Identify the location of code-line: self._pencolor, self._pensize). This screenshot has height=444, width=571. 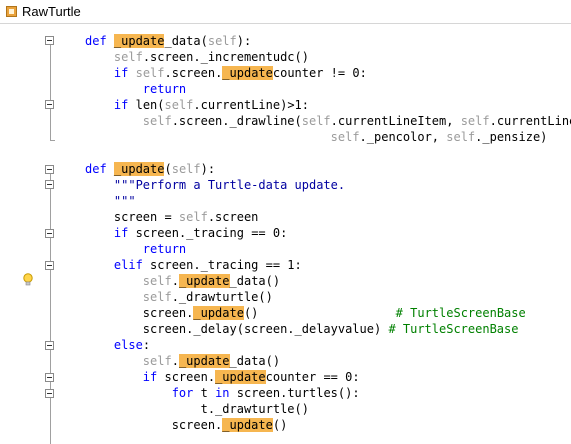
(316, 137).